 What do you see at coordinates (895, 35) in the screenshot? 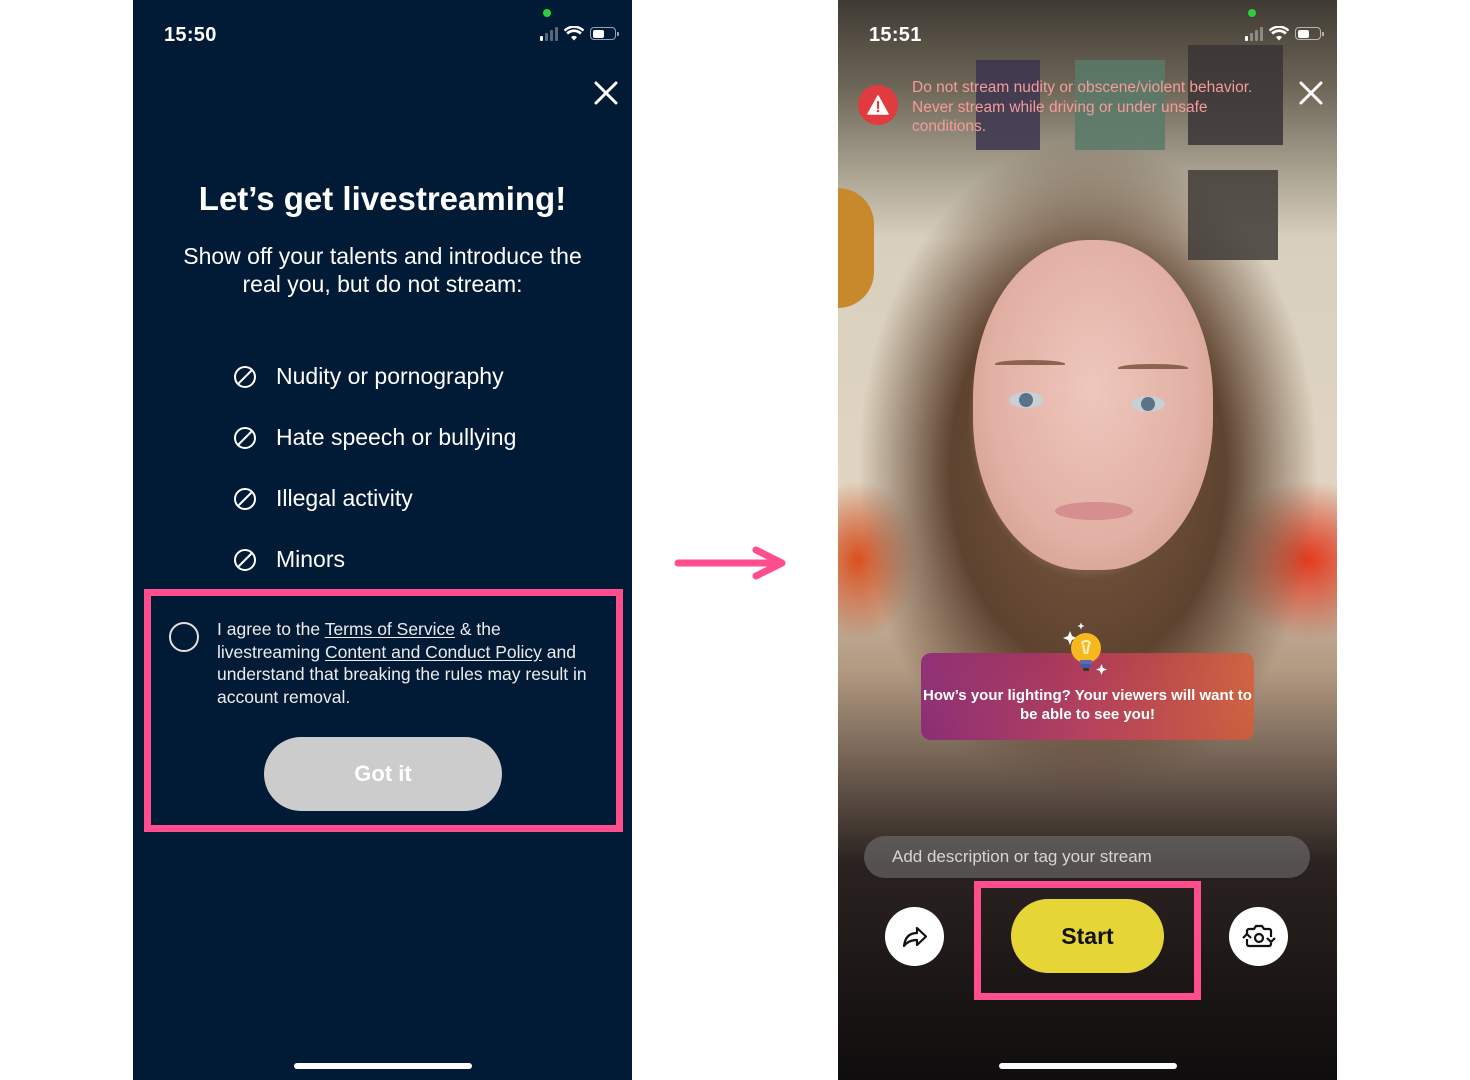
I see `status-time: 15:51` at bounding box center [895, 35].